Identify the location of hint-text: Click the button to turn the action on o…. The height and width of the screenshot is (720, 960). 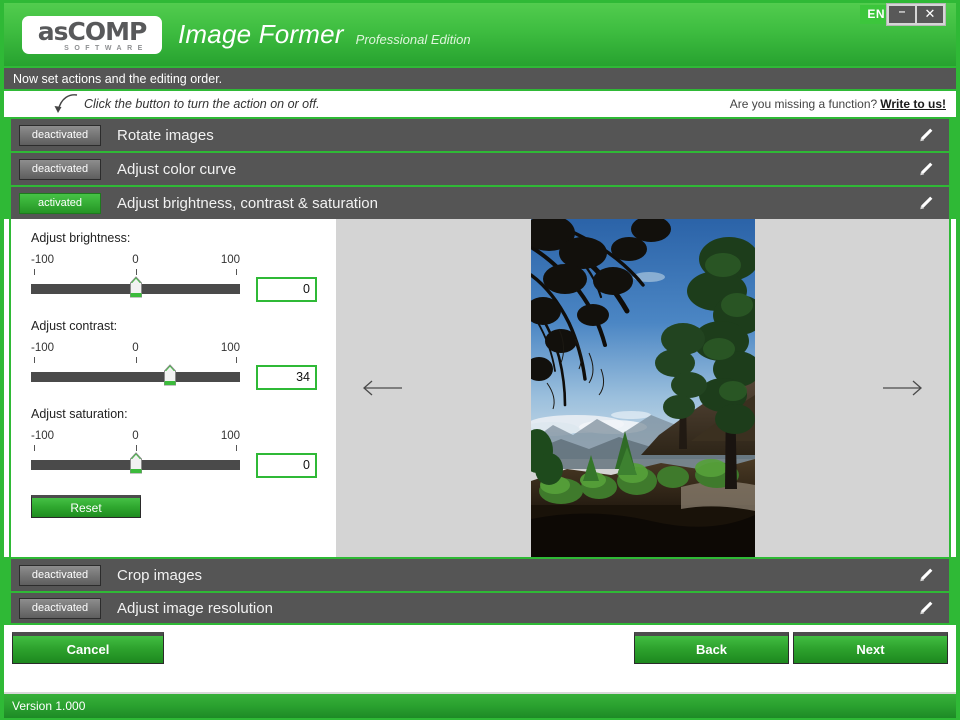
(202, 104).